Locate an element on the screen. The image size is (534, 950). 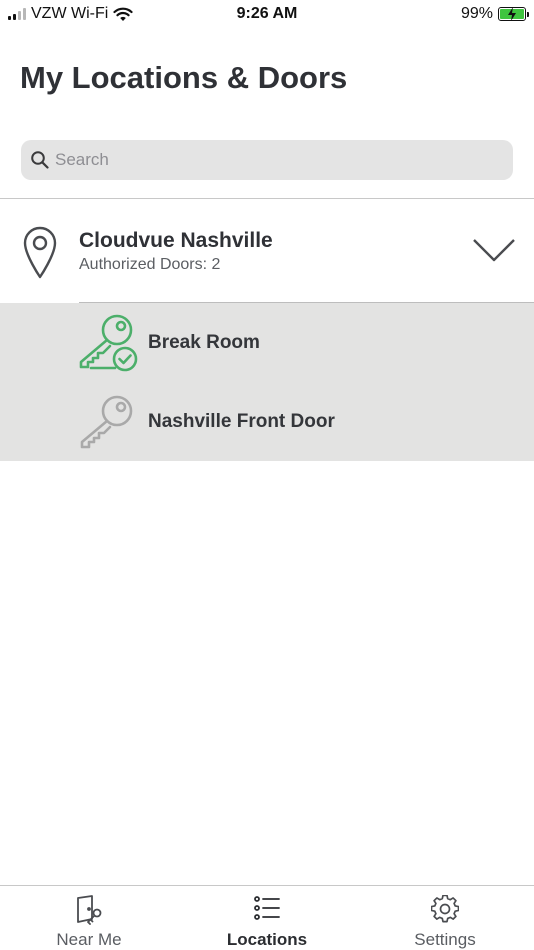
battery-charging-icon is located at coordinates (513, 14).